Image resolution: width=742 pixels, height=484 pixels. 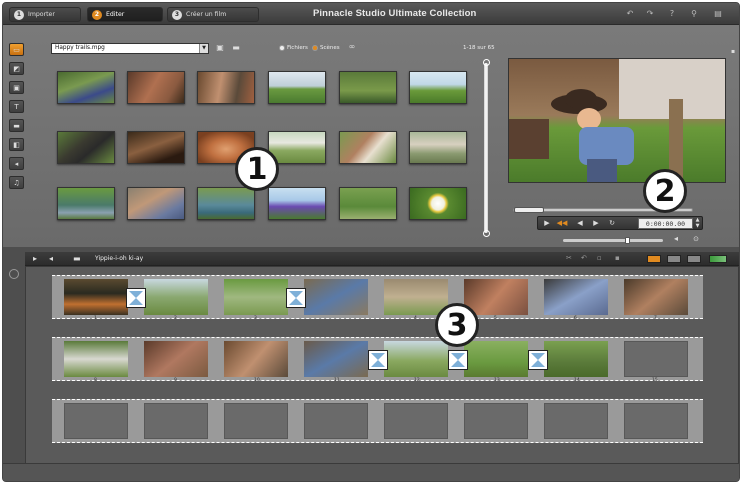 What do you see at coordinates (486, 233) in the screenshot?
I see `scroll-bottom-handle` at bounding box center [486, 233].